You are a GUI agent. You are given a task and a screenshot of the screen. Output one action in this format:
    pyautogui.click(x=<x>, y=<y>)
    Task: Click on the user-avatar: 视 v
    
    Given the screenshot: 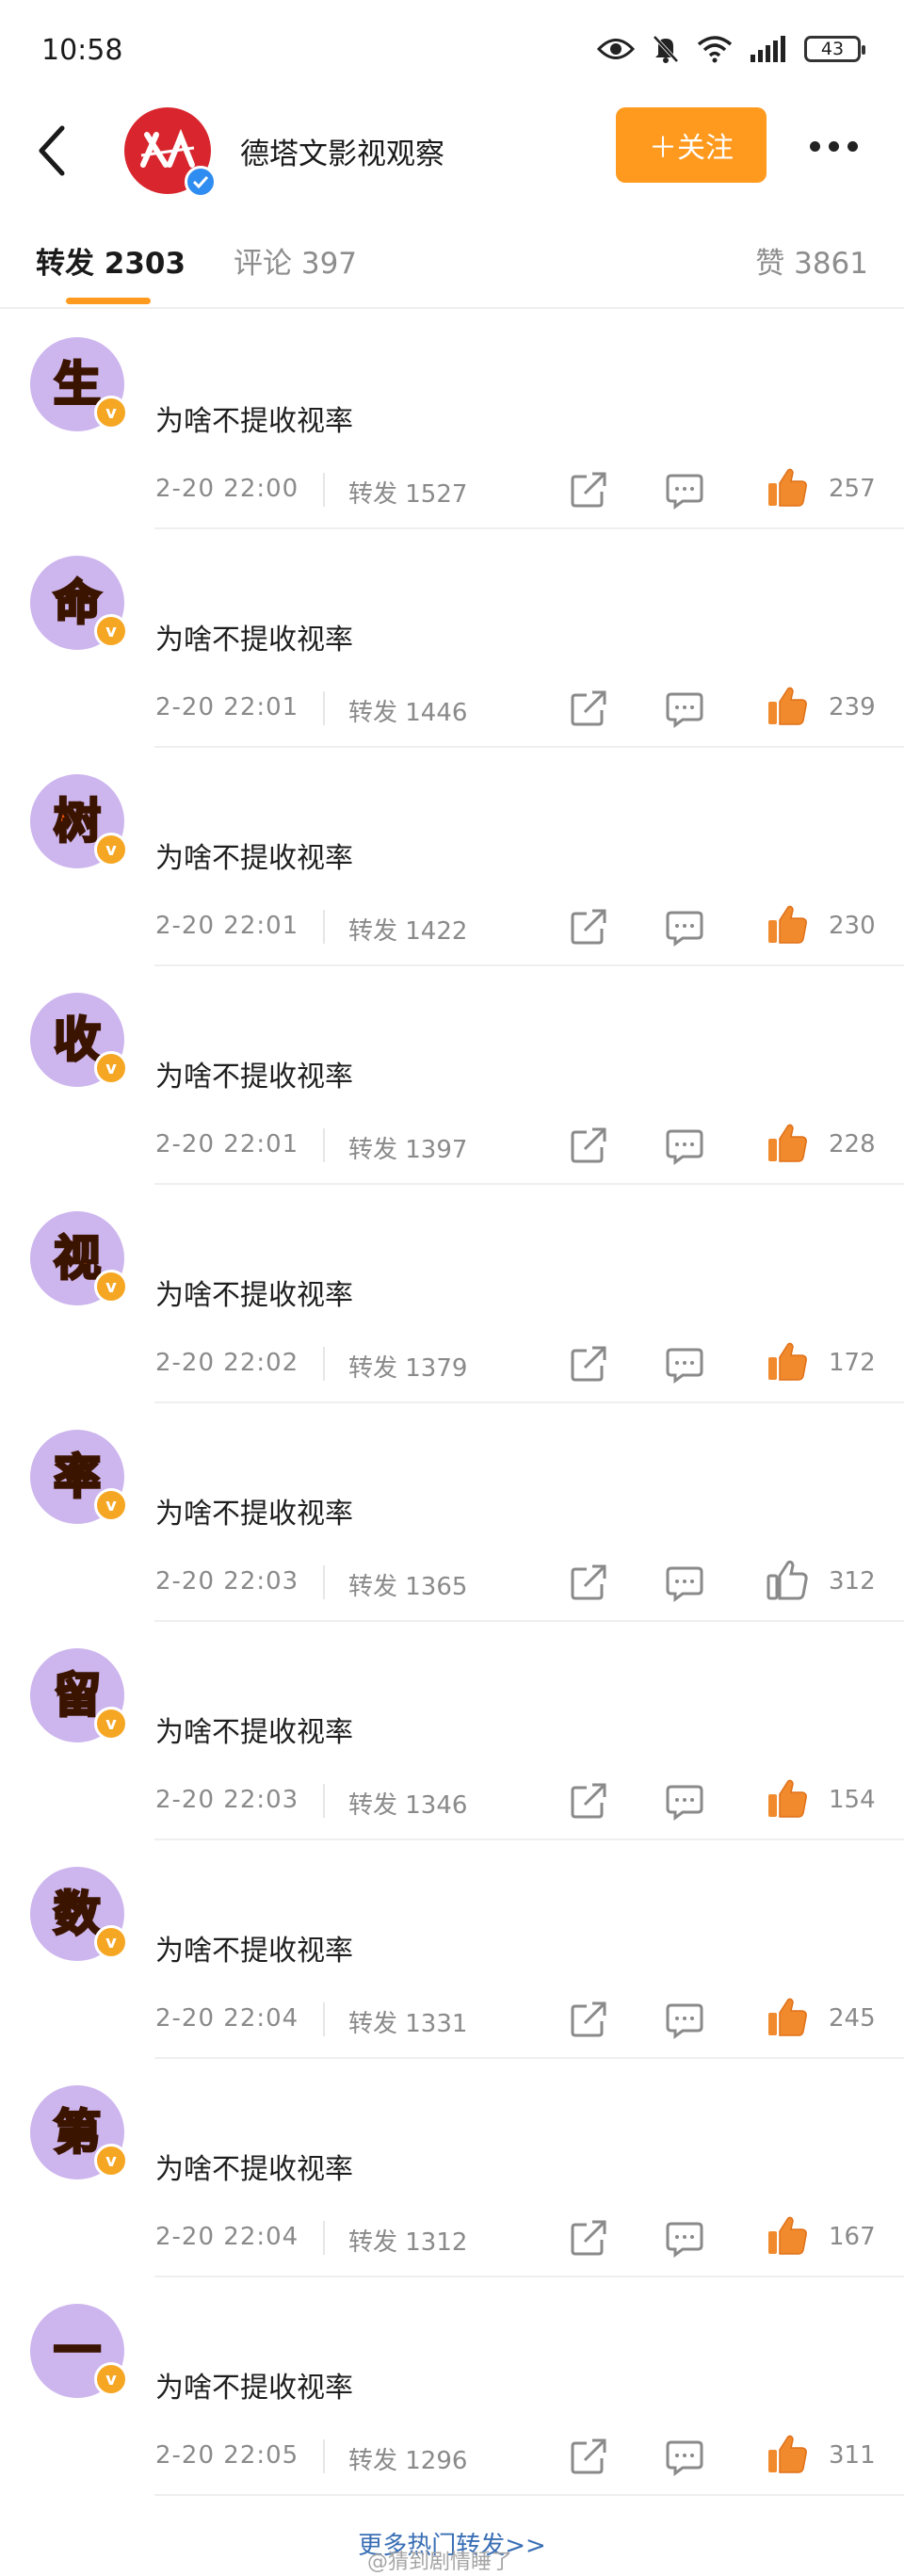 What is the action you would take?
    pyautogui.click(x=79, y=1258)
    